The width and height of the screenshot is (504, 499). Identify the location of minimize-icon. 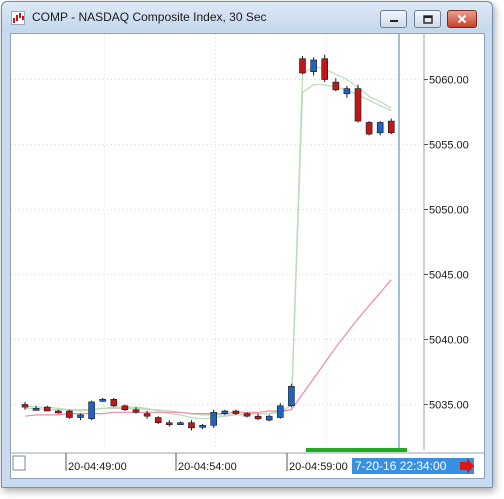
(393, 21).